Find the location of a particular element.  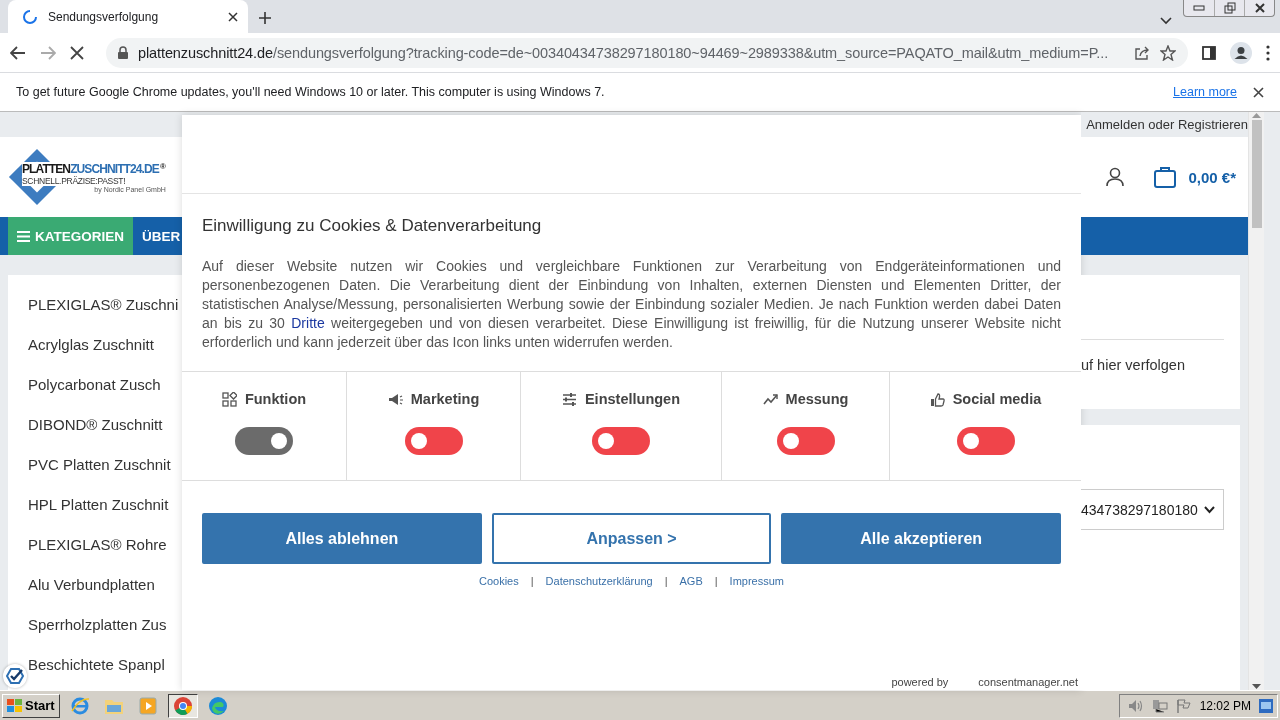

category-item: HPL Platten Zuschnit is located at coordinates (105, 504).